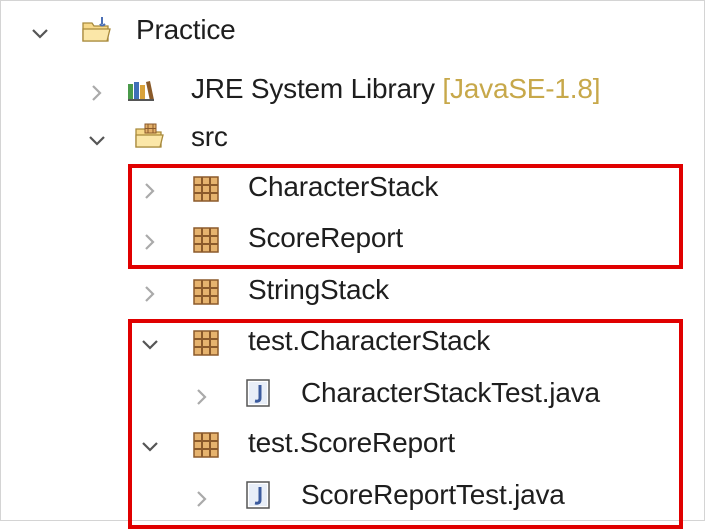 The height and width of the screenshot is (529, 705). I want to click on tree-item-src: src, so click(151, 139).